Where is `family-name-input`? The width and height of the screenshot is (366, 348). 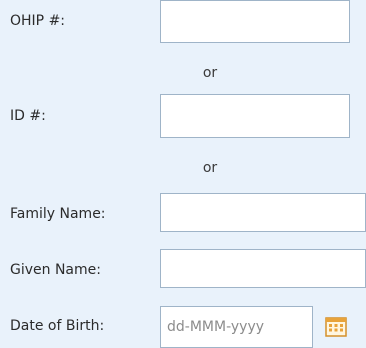
family-name-input is located at coordinates (263, 212).